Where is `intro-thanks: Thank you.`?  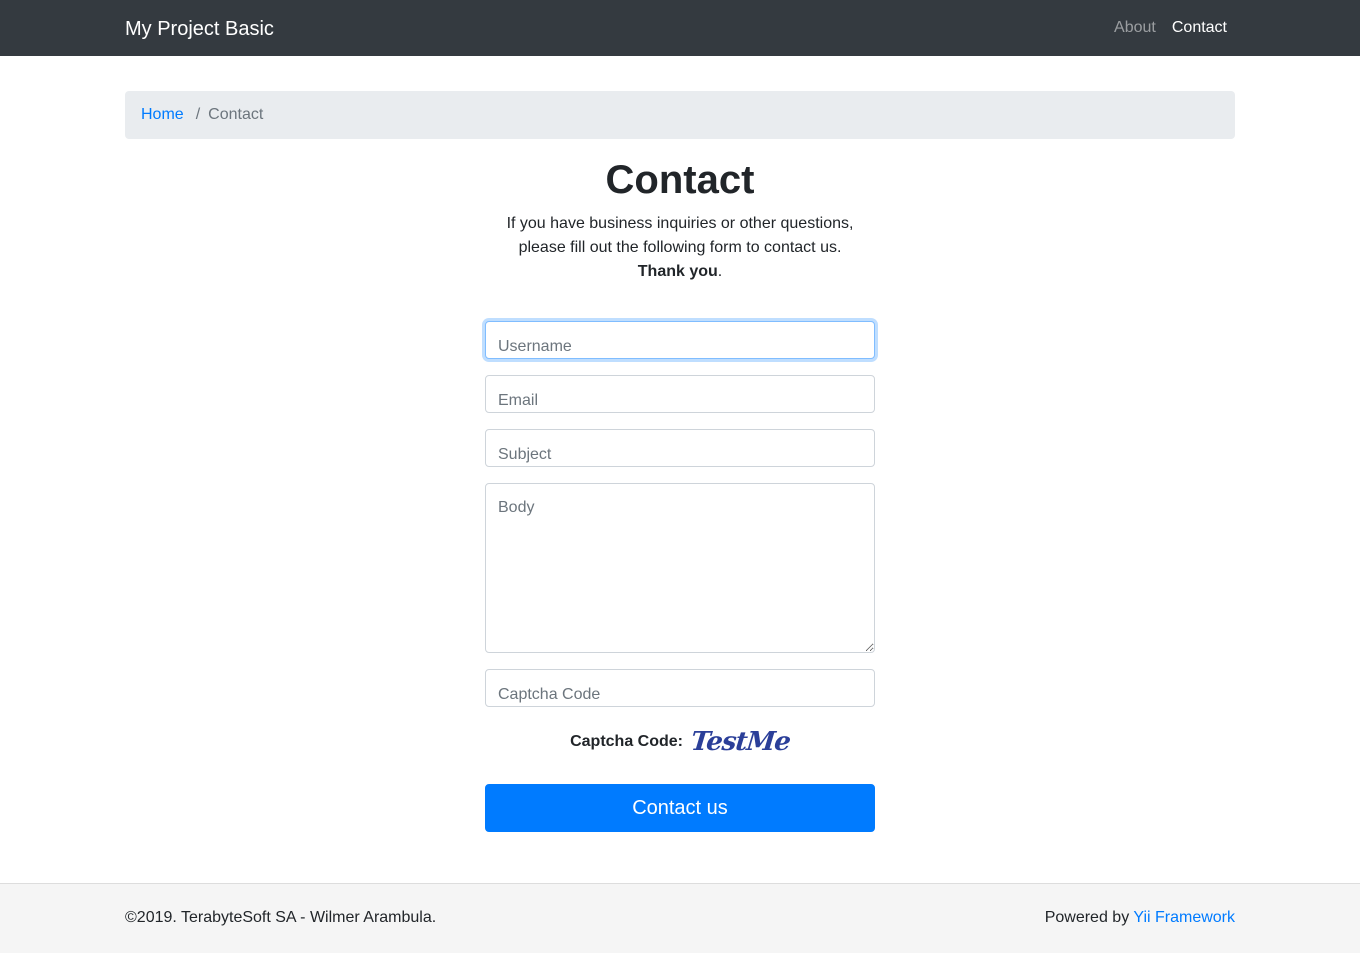 intro-thanks: Thank you. is located at coordinates (680, 272).